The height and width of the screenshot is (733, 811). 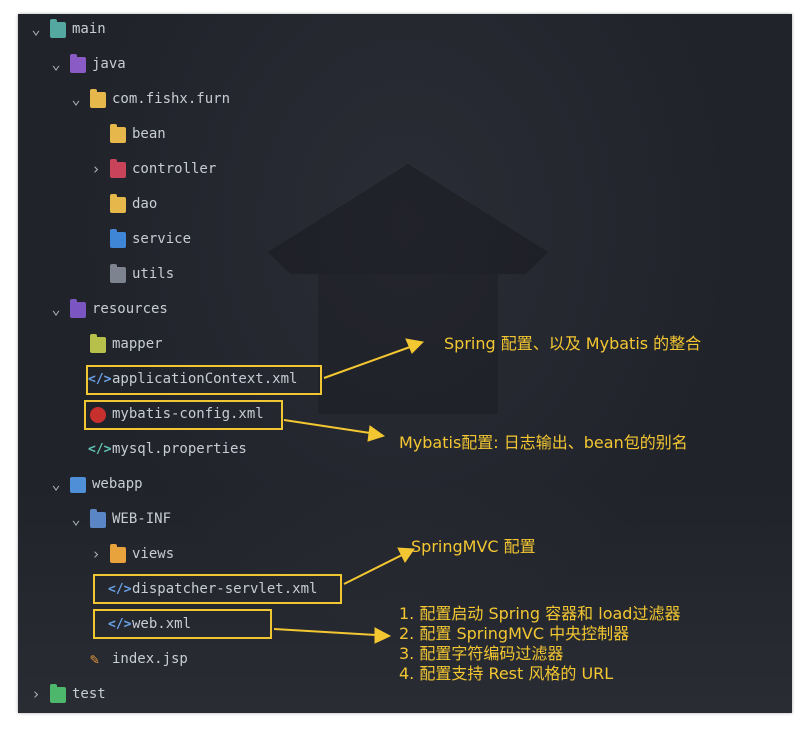 I want to click on arrow-spring, so click(x=367, y=362).